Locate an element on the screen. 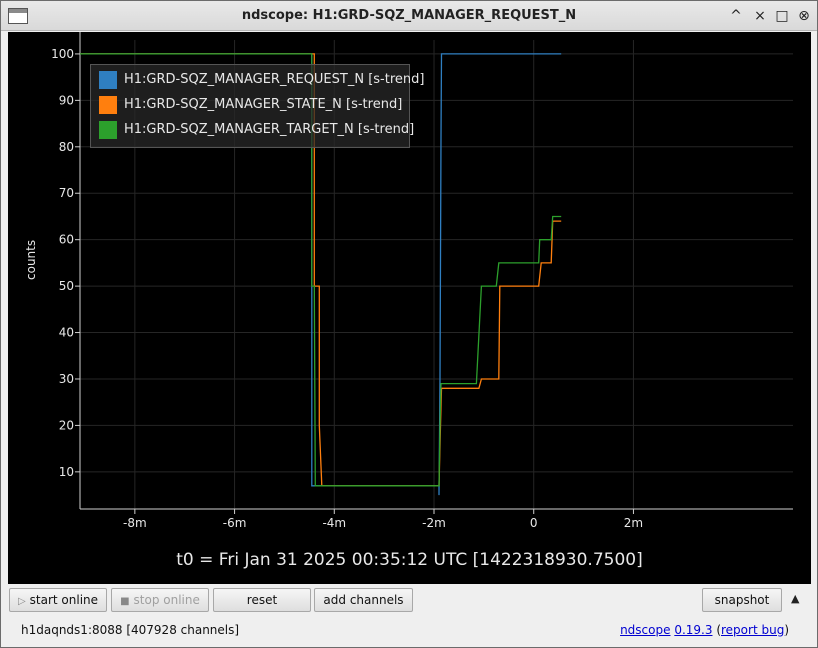 Image resolution: width=818 pixels, height=648 pixels. y-tick-label: 10 is located at coordinates (66, 472).